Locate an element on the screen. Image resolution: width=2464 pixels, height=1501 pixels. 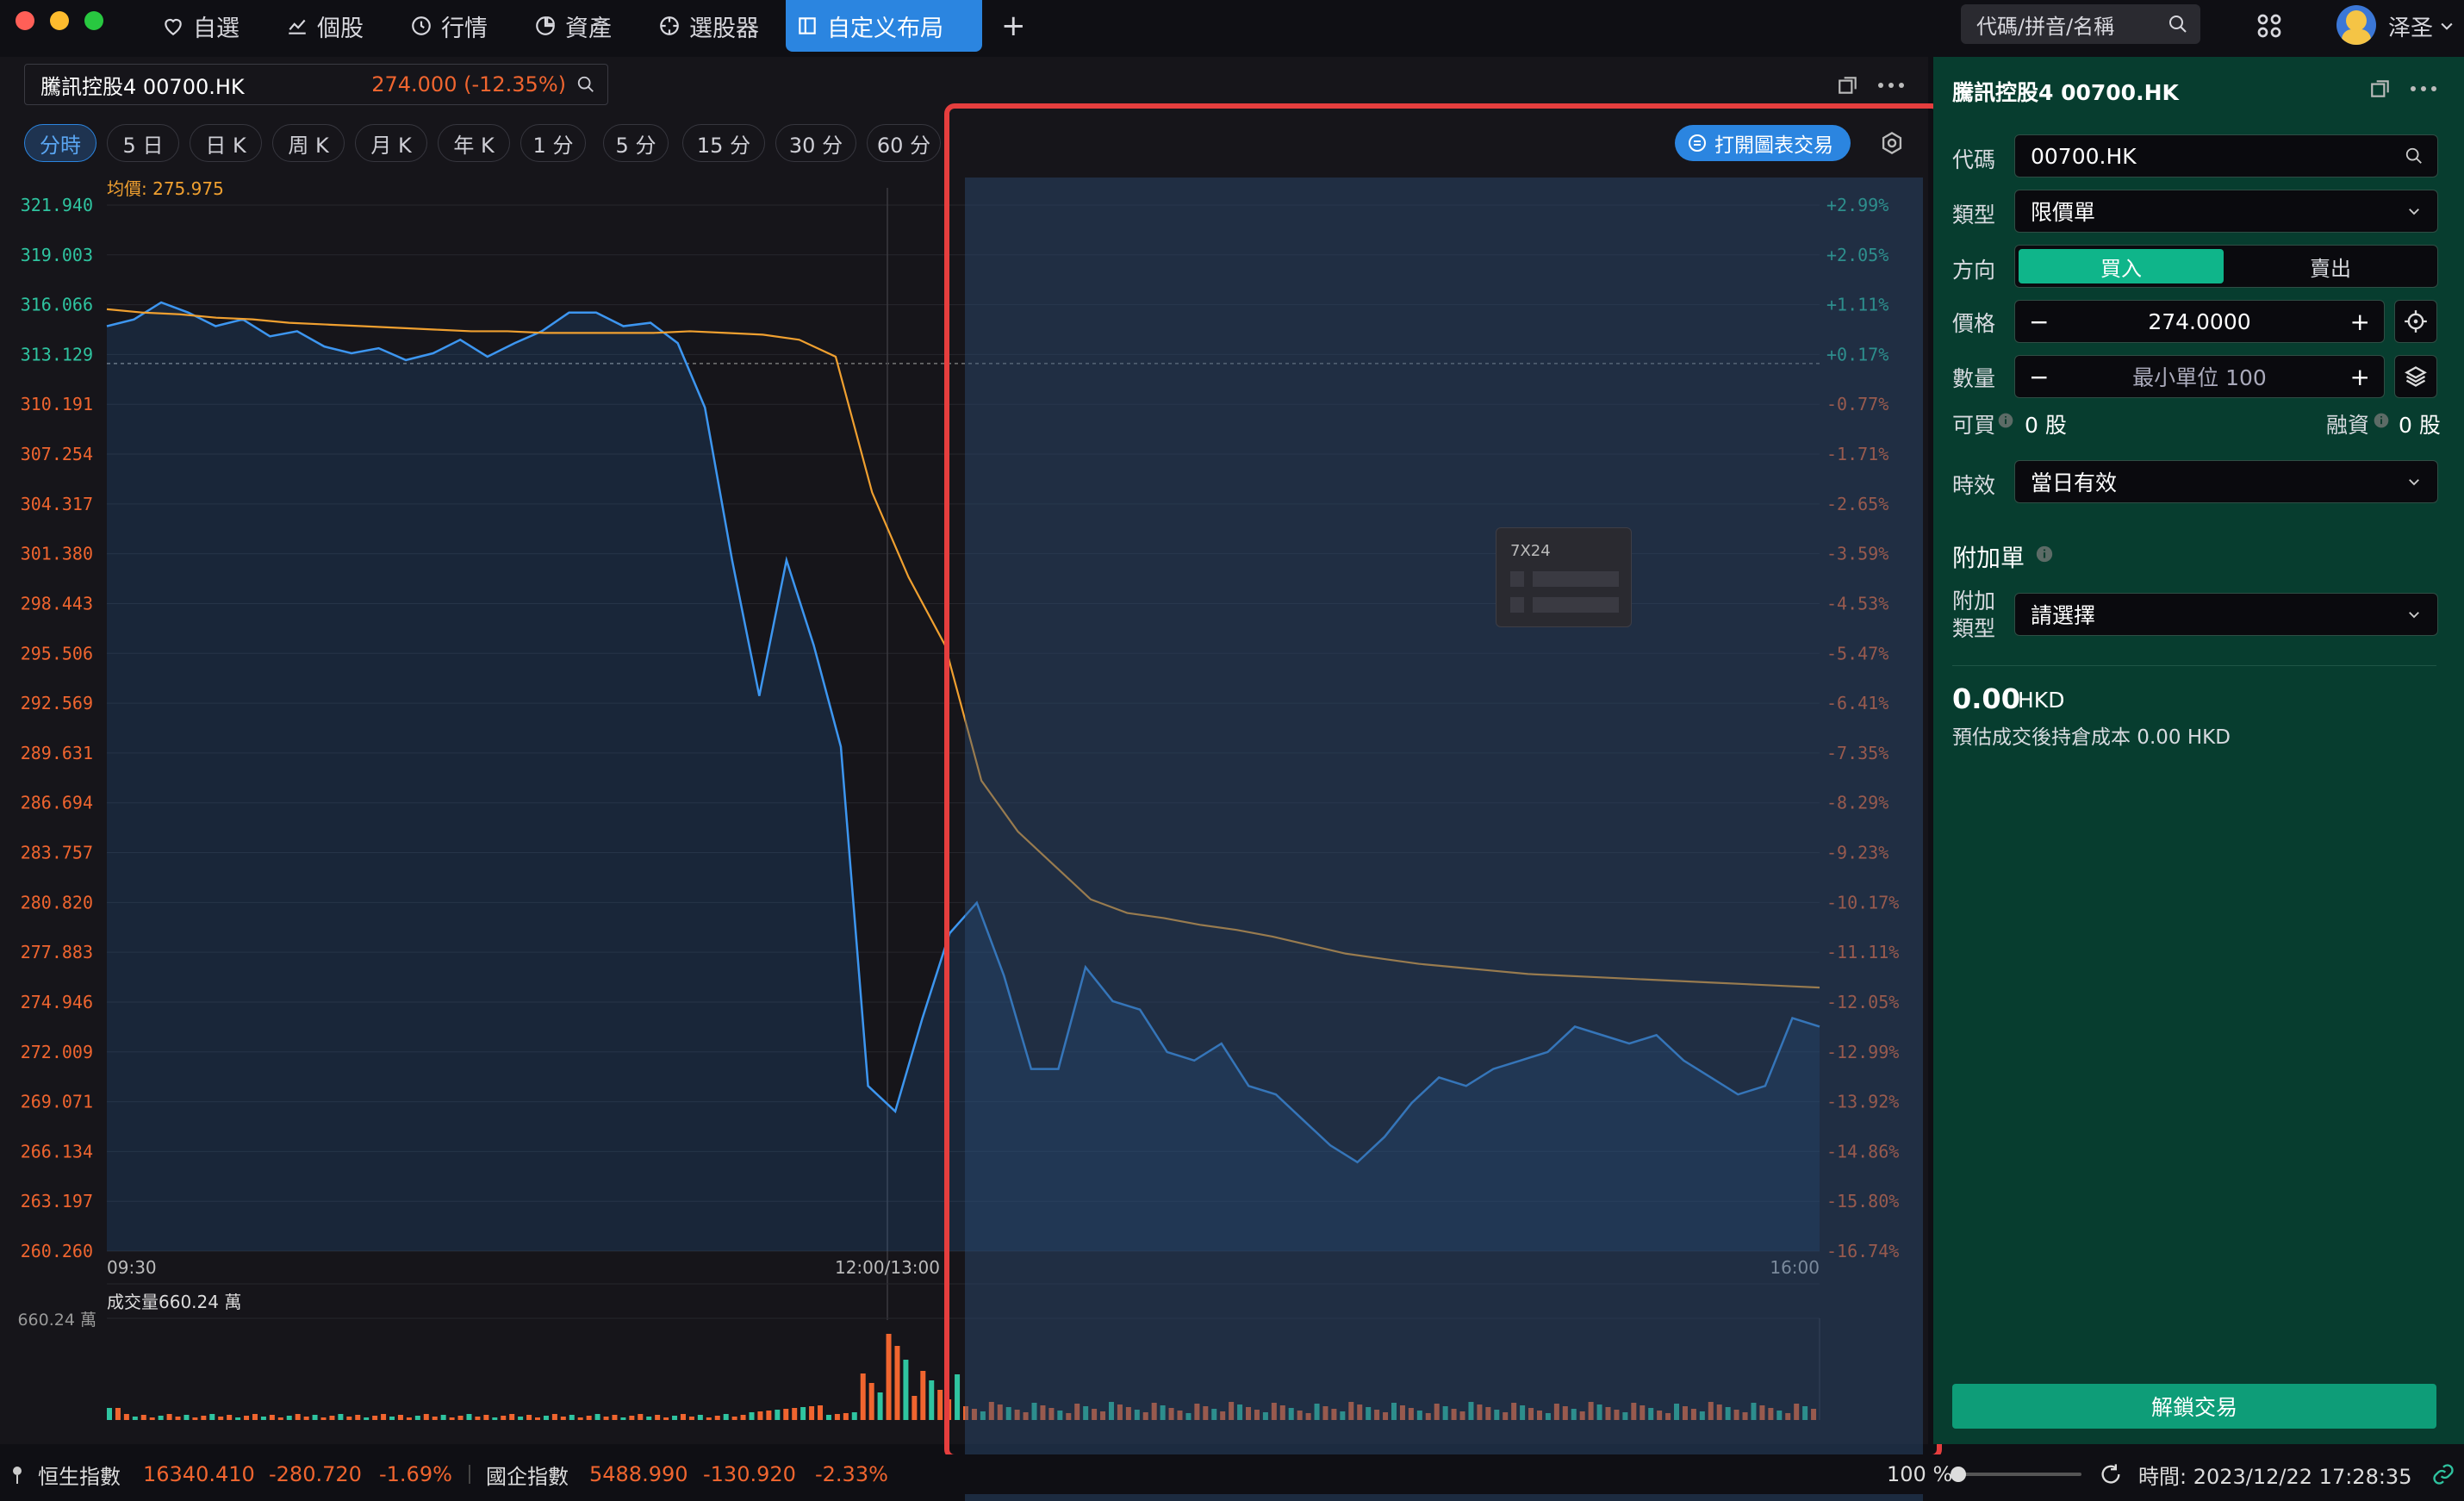
y-tick-label: 321.940 is located at coordinates (57, 205).